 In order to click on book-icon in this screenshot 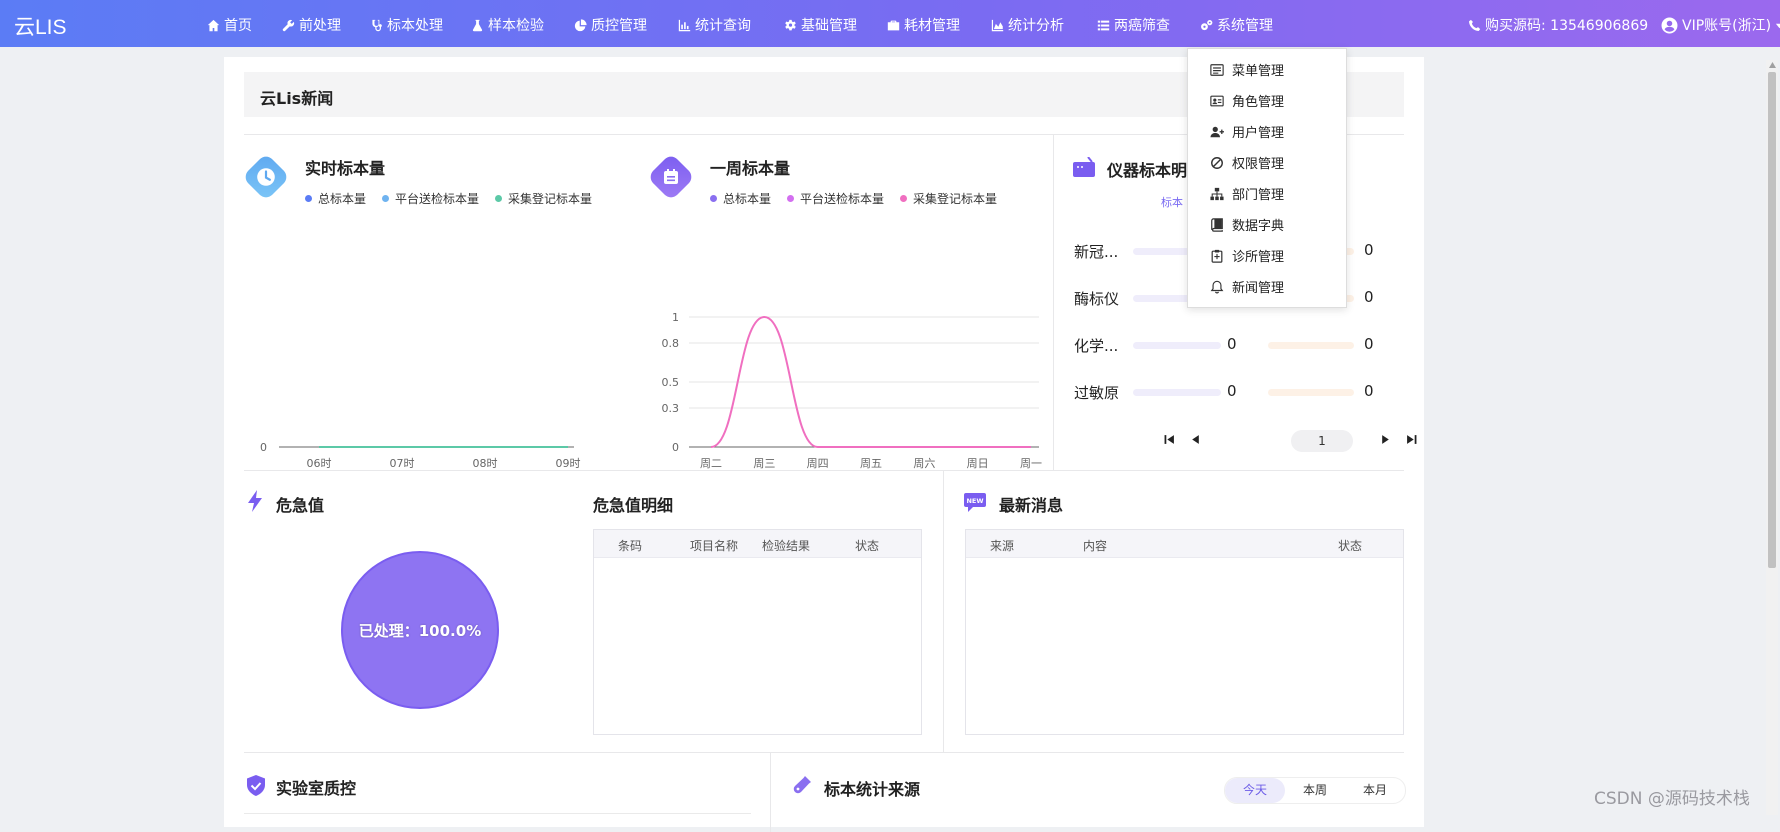, I will do `click(1217, 224)`.